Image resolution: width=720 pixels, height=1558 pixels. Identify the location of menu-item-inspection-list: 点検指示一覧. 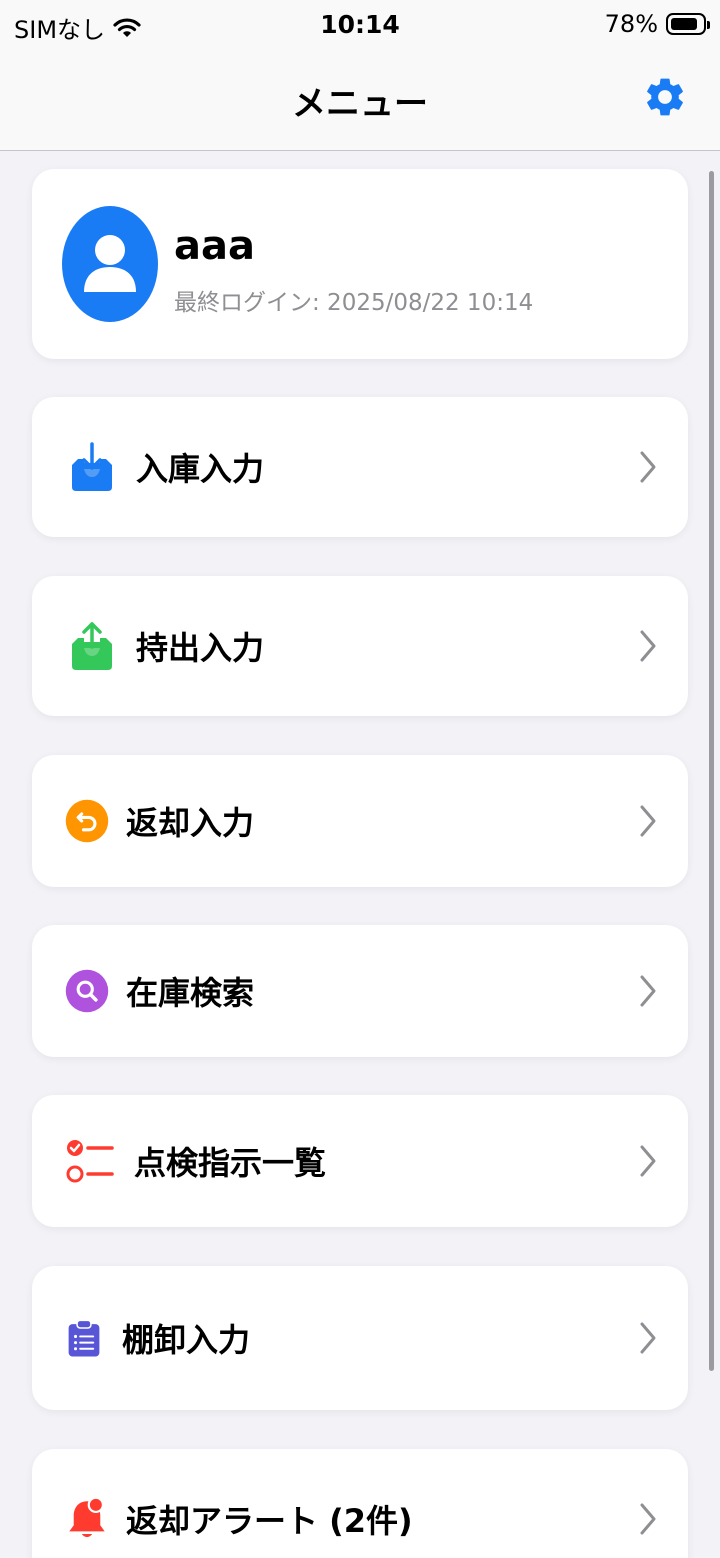
(360, 1161).